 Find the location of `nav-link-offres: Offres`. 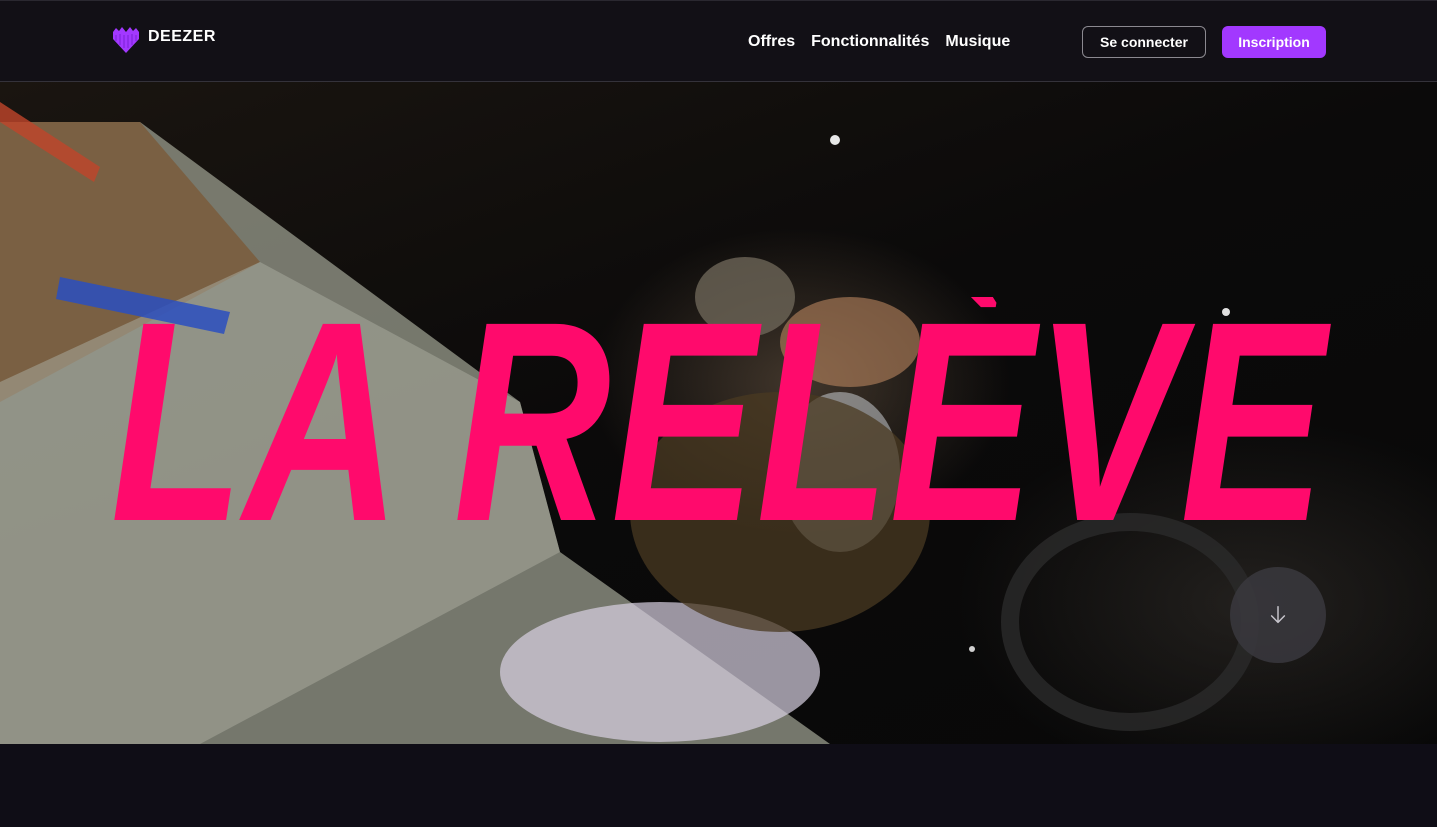

nav-link-offres: Offres is located at coordinates (771, 42).